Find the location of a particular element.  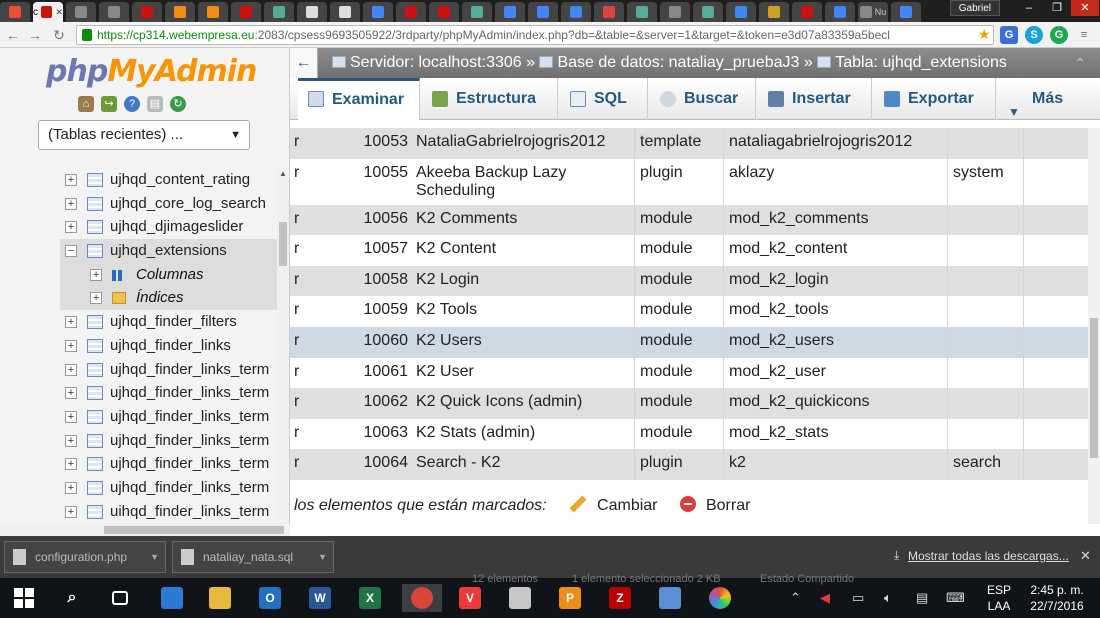

logout-icon: ↪ is located at coordinates (109, 104).